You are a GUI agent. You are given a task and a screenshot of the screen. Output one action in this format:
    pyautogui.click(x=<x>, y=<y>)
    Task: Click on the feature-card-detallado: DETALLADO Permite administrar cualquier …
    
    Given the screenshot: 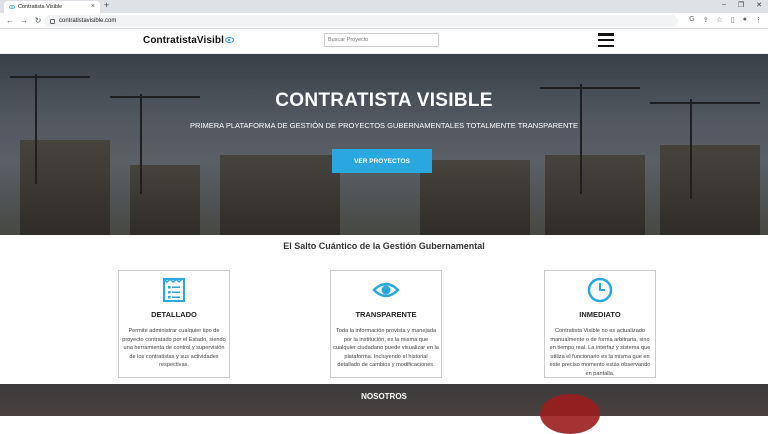 What is the action you would take?
    pyautogui.click(x=174, y=324)
    